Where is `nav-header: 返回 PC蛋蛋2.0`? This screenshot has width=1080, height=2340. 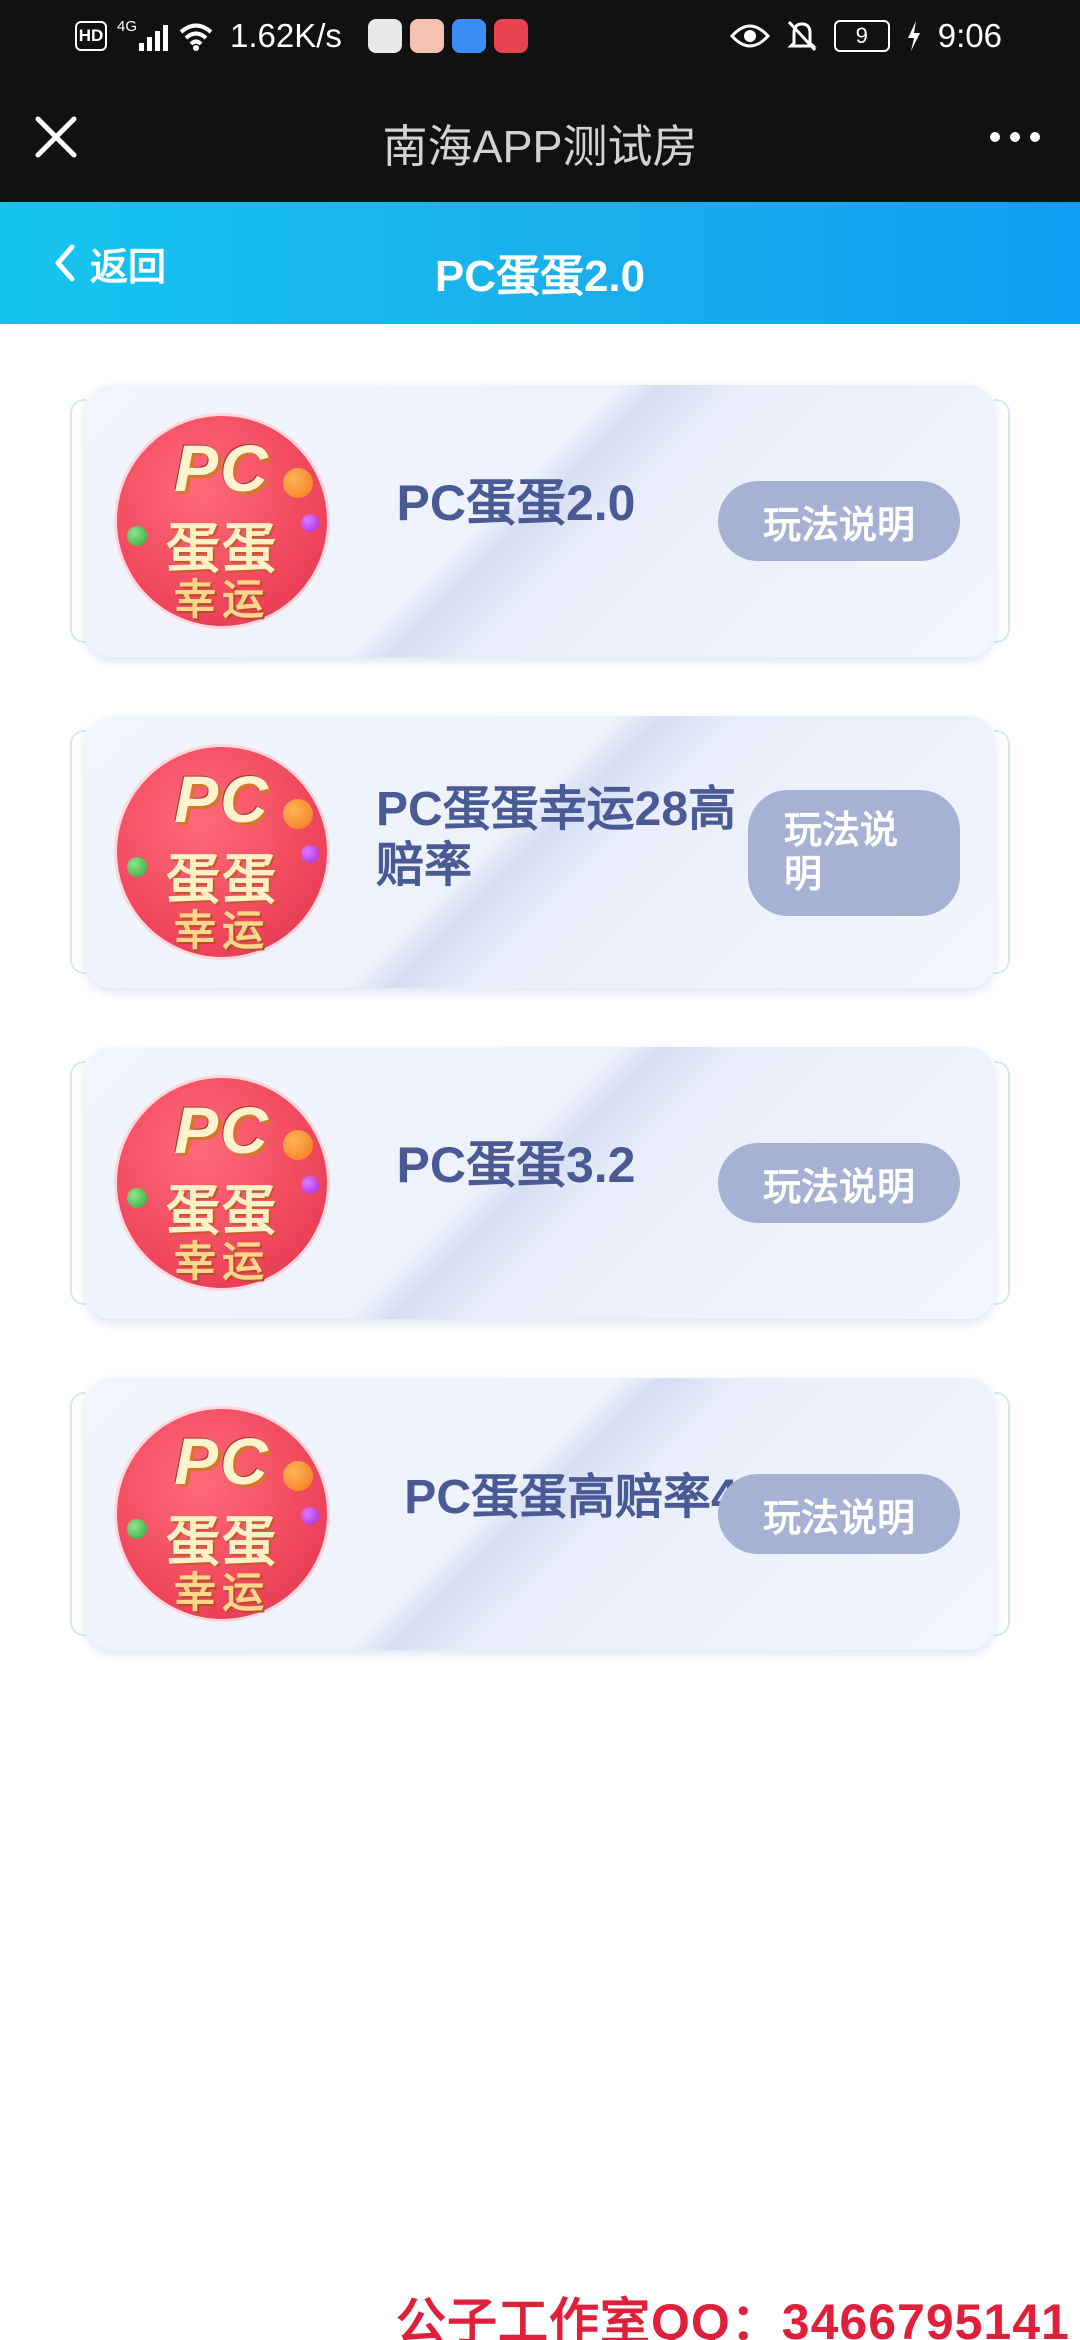
nav-header: 返回 PC蛋蛋2.0 is located at coordinates (540, 263).